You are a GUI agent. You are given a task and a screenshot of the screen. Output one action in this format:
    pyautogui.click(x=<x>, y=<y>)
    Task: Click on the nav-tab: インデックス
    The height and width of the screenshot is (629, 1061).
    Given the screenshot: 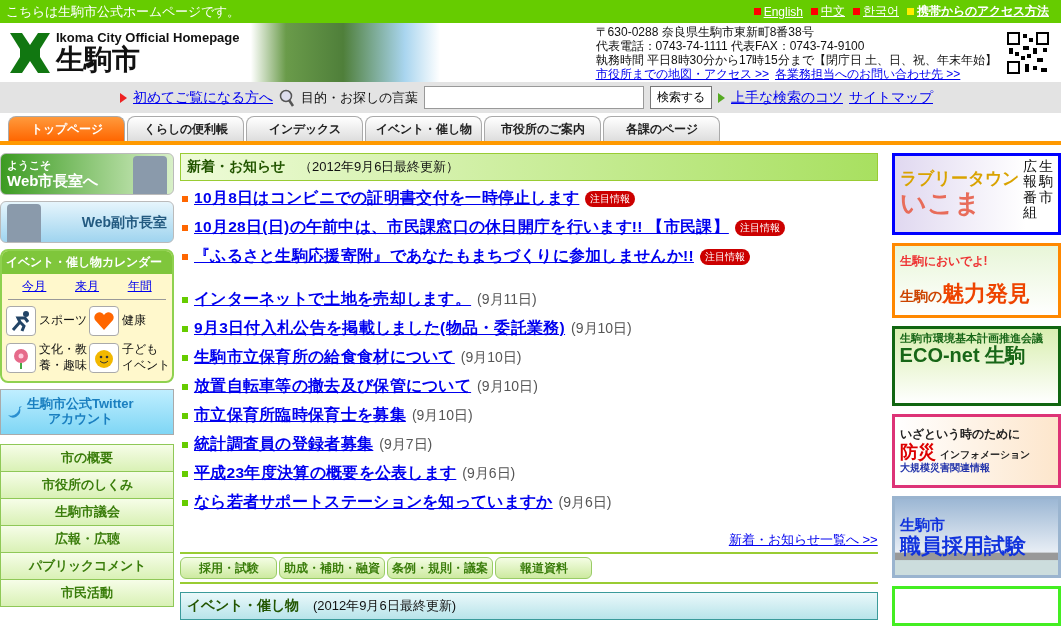 What is the action you would take?
    pyautogui.click(x=304, y=128)
    